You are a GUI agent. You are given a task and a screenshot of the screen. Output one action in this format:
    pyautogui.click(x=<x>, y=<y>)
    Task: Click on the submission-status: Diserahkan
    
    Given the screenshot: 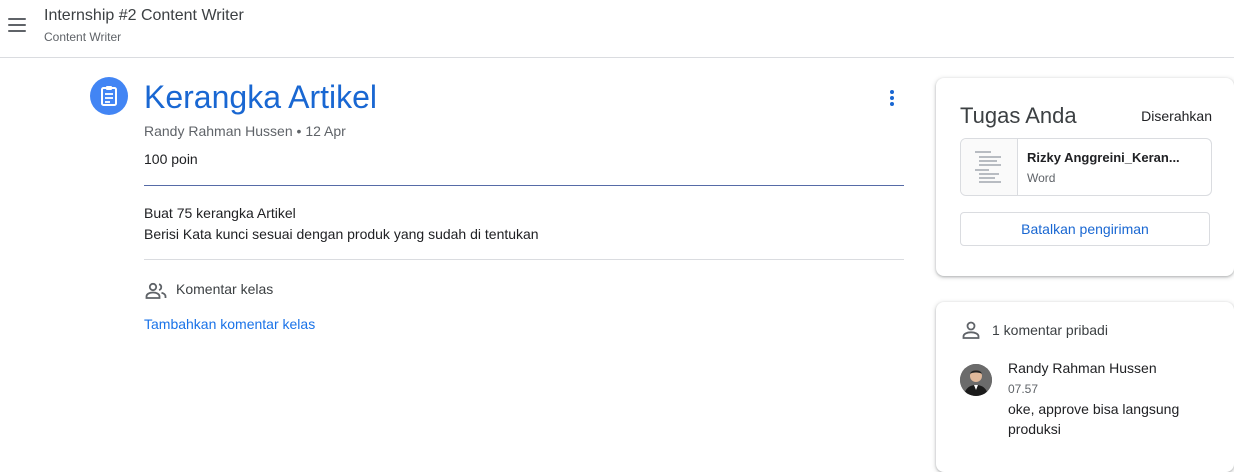 What is the action you would take?
    pyautogui.click(x=1176, y=116)
    